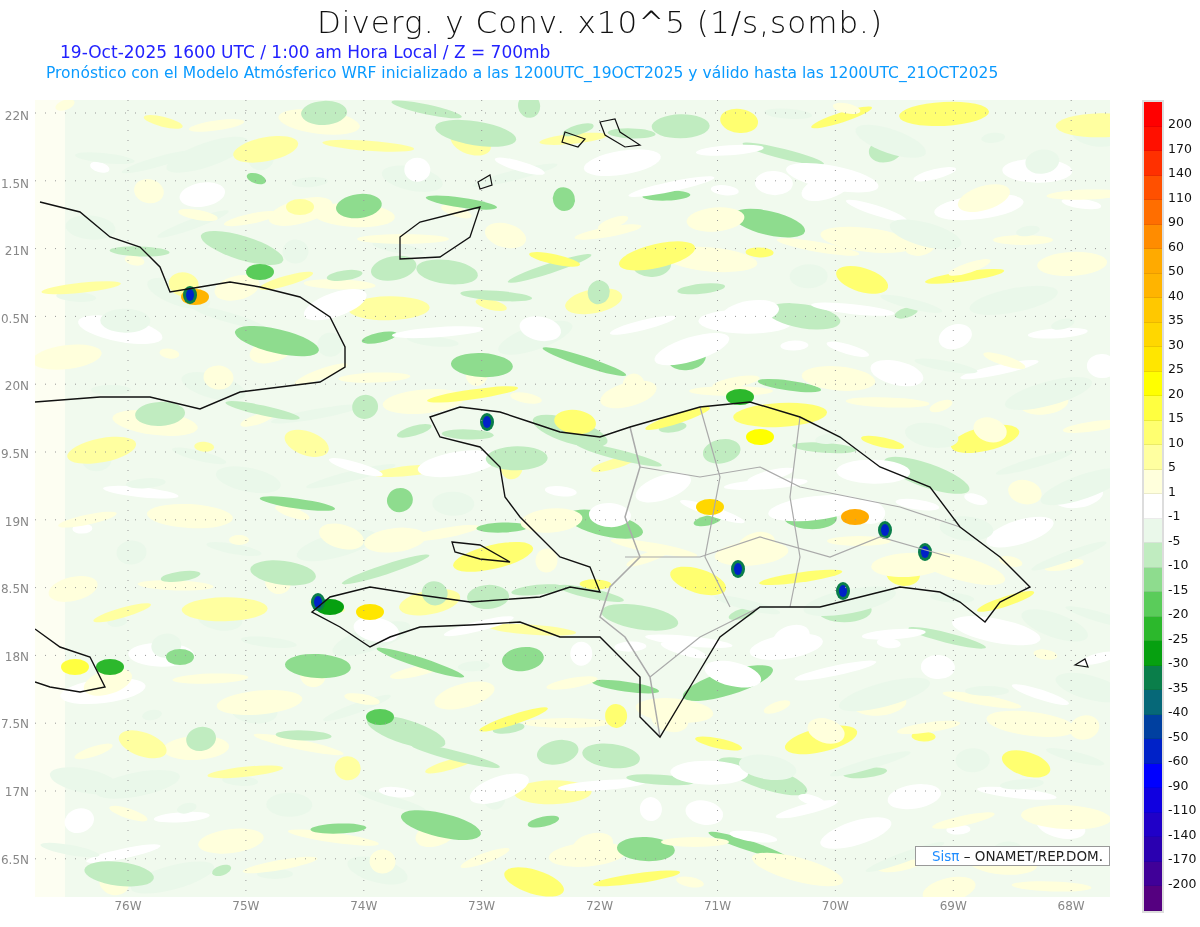 The height and width of the screenshot is (927, 1200). Describe the element at coordinates (1179, 785) in the screenshot. I see `scale-label: -90` at that location.